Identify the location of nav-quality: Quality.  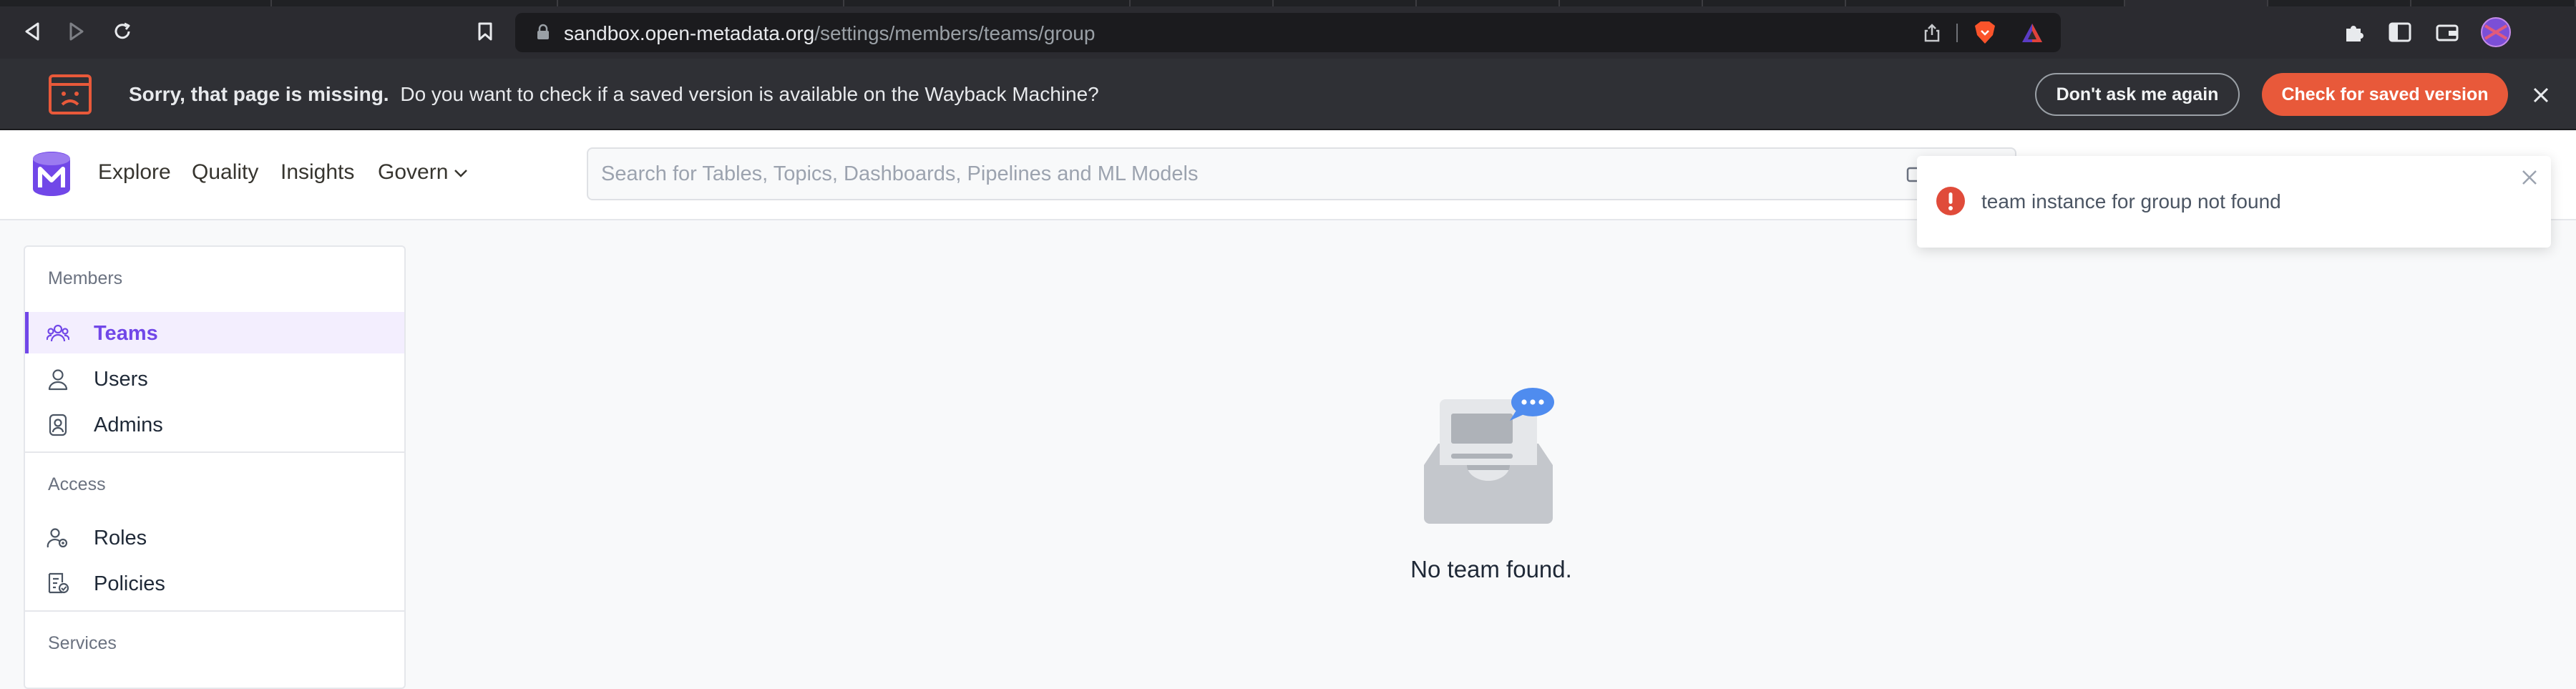
(225, 172).